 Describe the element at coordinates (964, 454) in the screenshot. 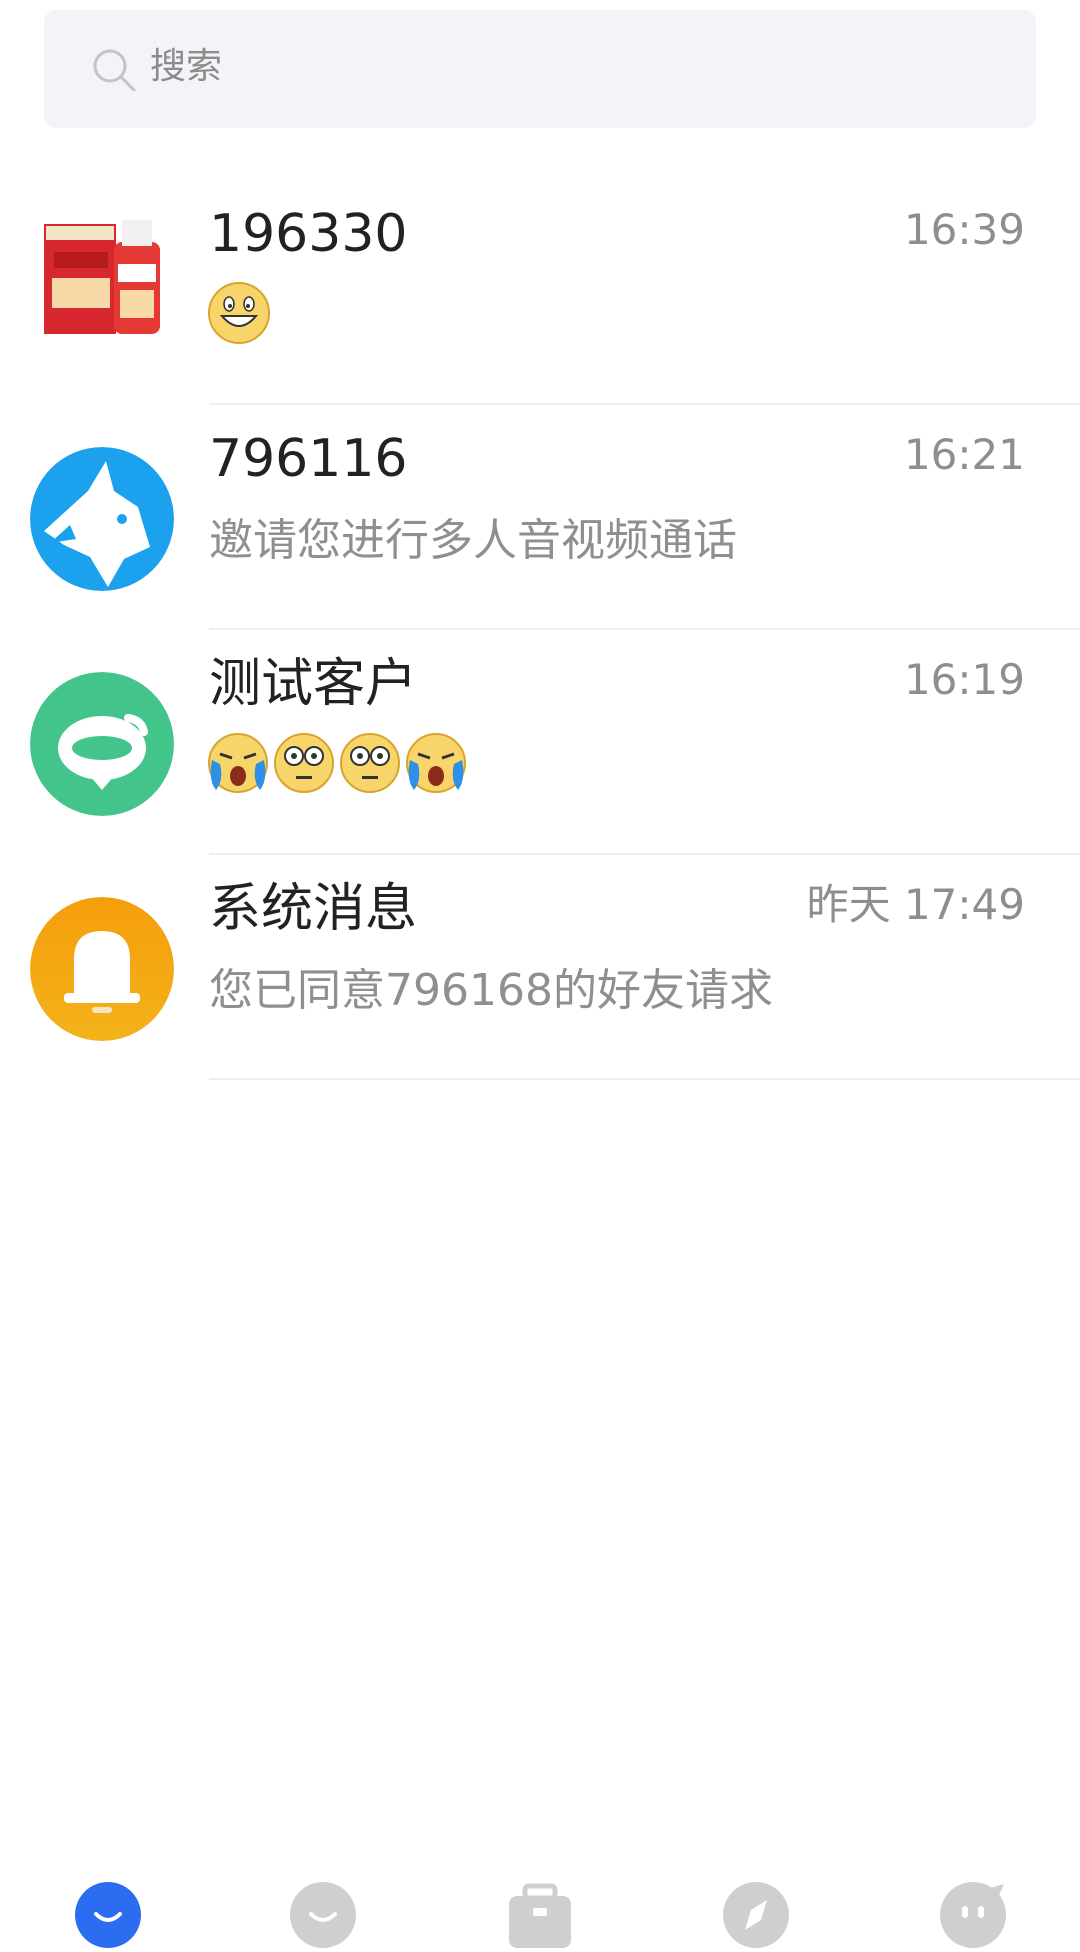

I see `conversation-time: 16:21` at that location.